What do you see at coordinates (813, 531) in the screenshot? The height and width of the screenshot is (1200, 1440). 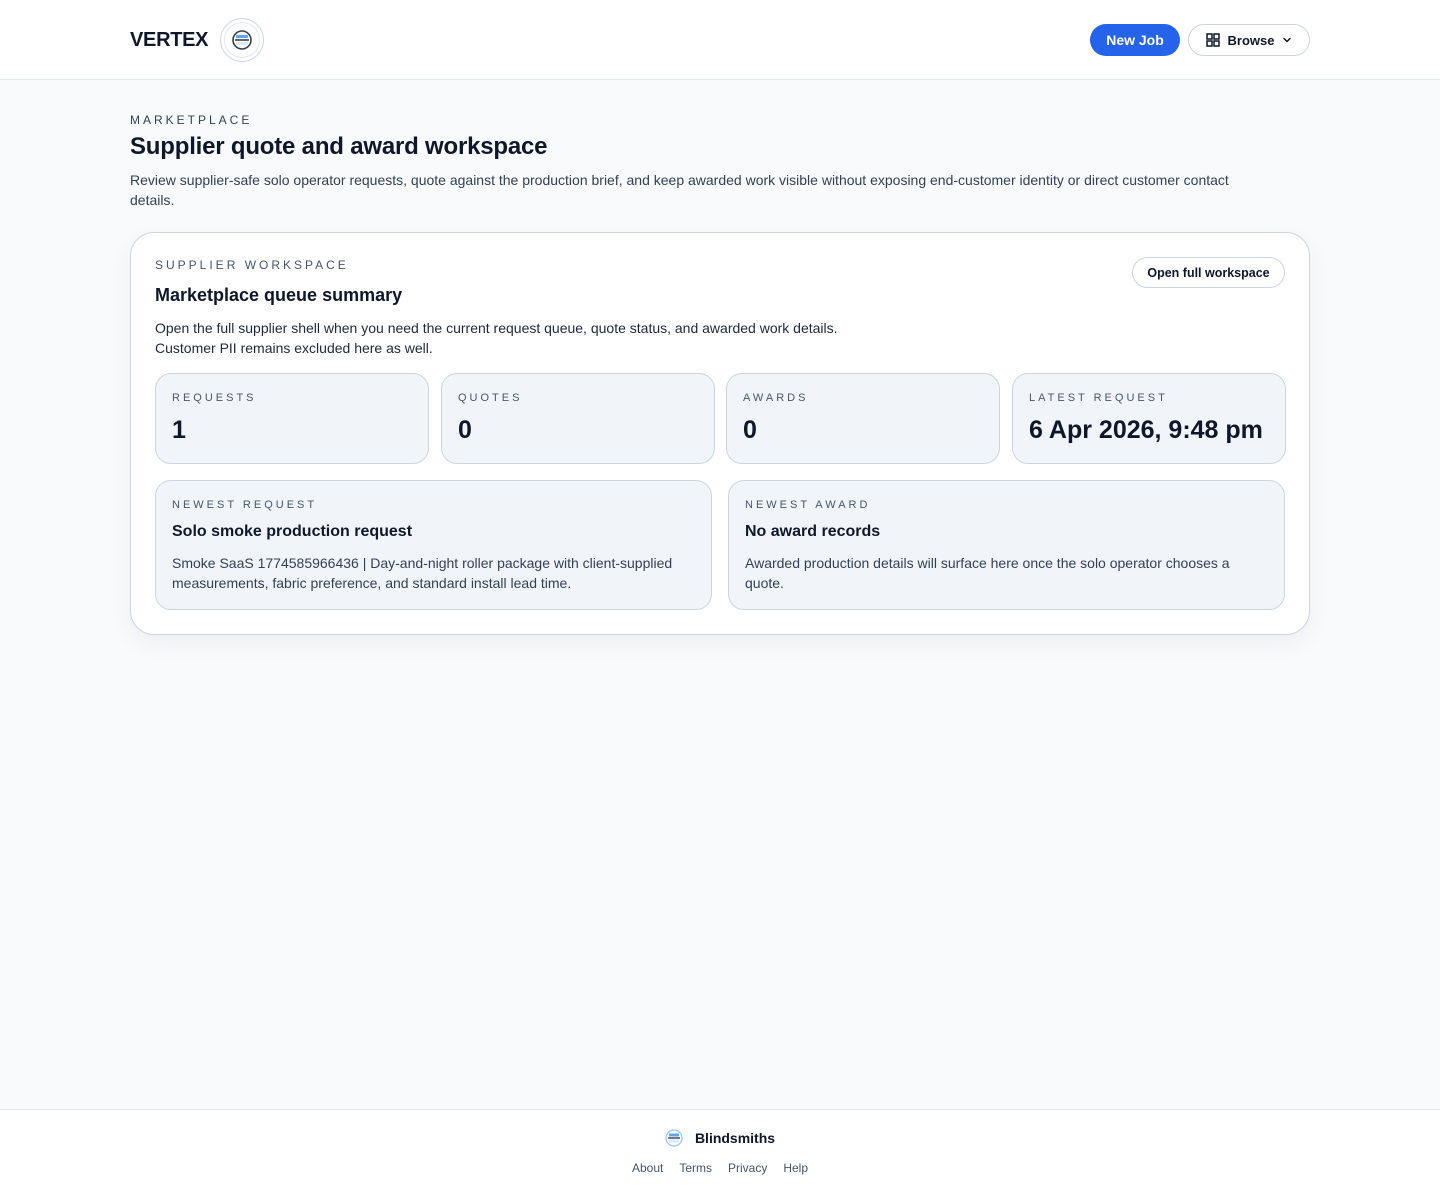 I see `newest-award-title: No award records` at bounding box center [813, 531].